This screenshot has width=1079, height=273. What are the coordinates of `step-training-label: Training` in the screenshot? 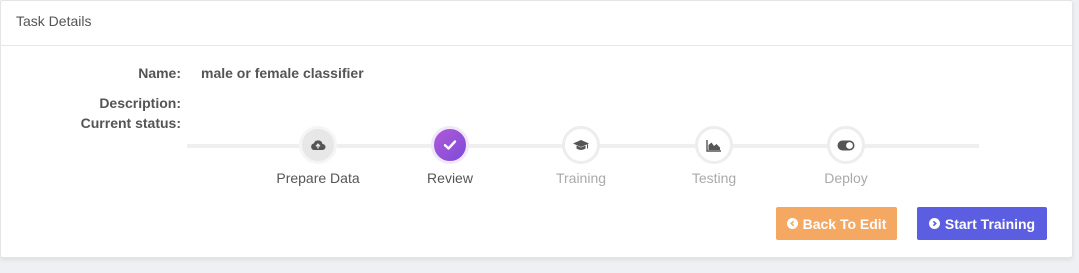 It's located at (581, 178).